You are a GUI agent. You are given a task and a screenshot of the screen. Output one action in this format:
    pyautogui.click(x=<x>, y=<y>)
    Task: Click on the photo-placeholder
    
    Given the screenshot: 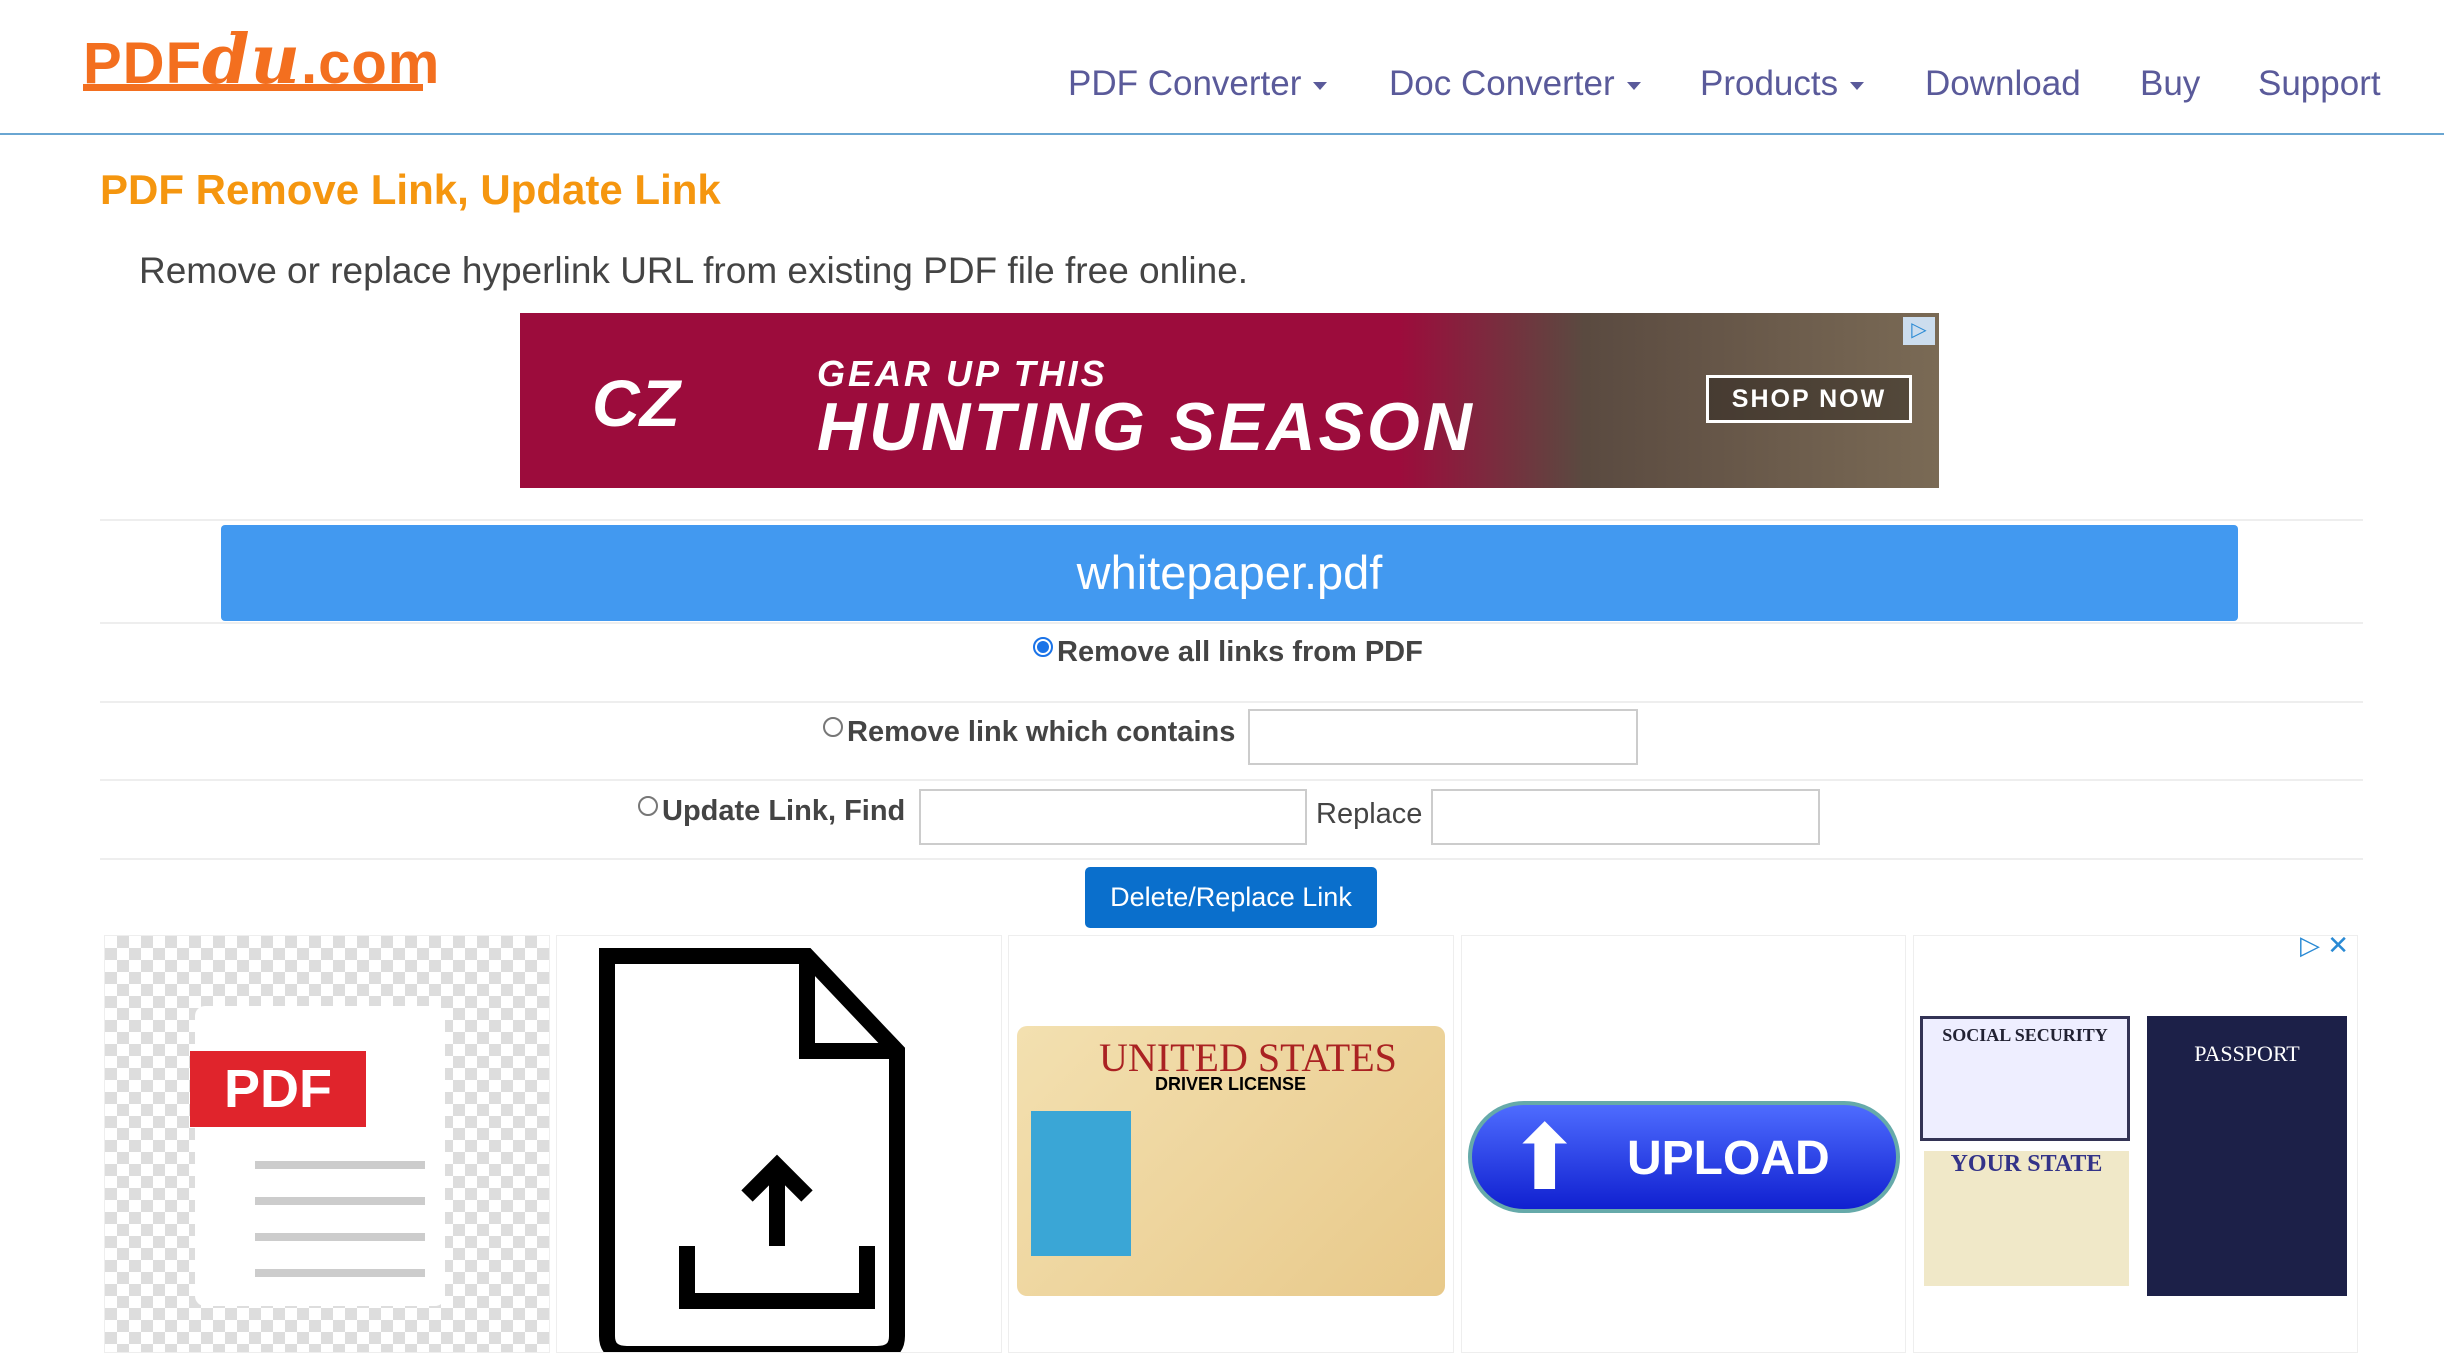 What is the action you would take?
    pyautogui.click(x=1081, y=1183)
    